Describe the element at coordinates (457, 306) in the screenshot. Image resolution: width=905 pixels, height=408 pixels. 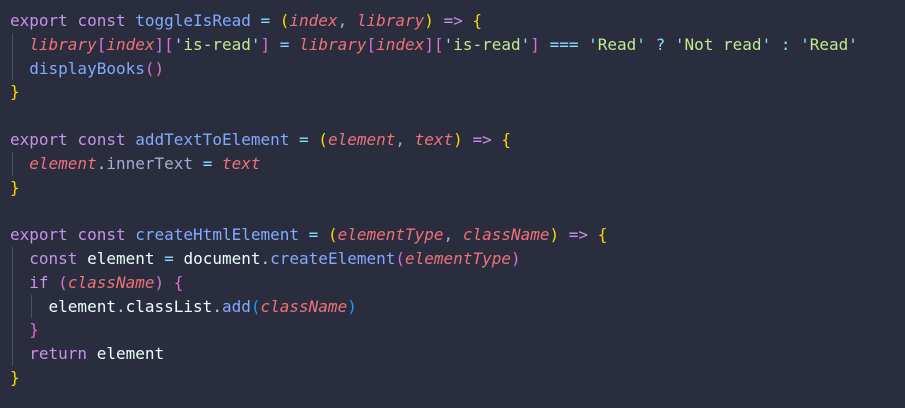
I see `code-line: element.classList.add(className)` at that location.